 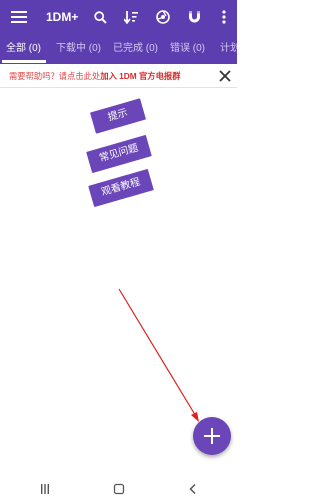 I want to click on tab-scheduled: 计划, so click(x=228, y=49).